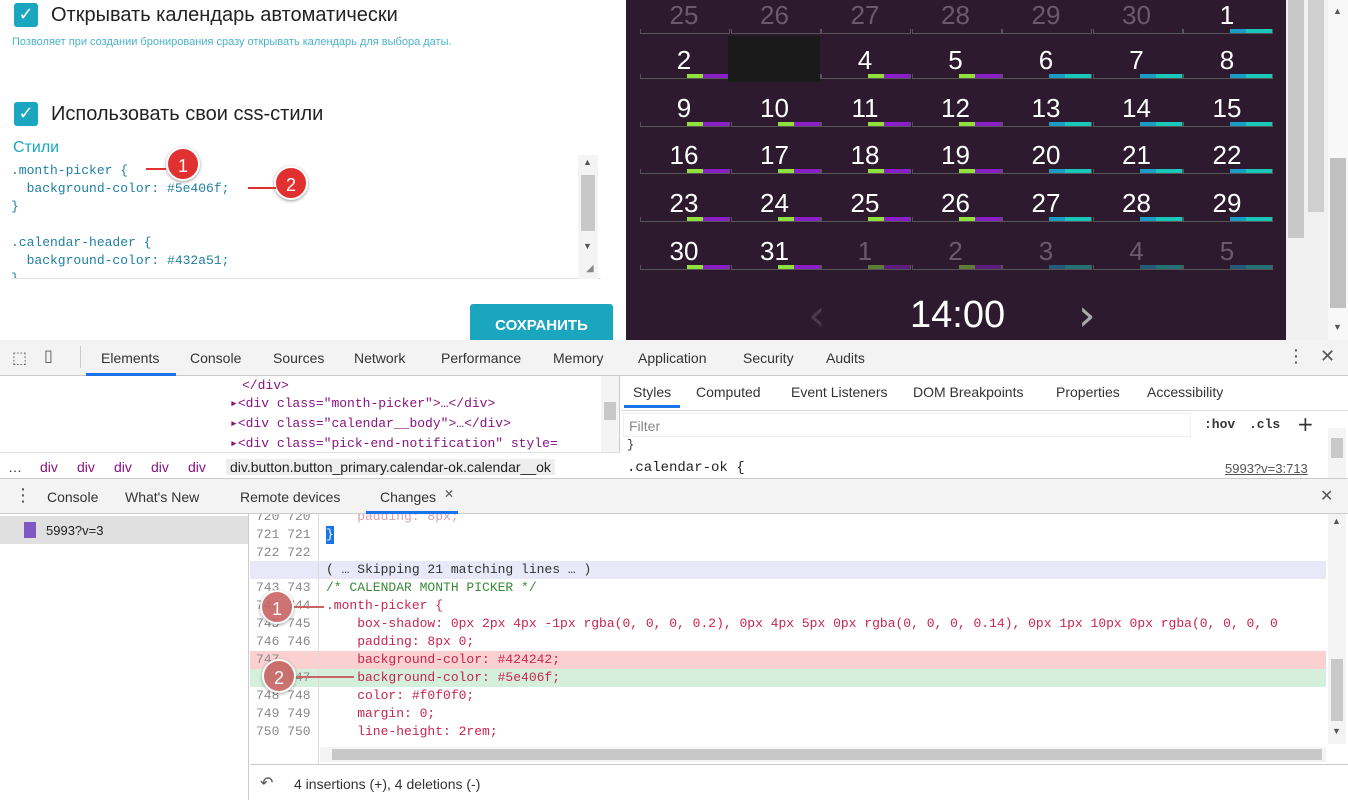 Image resolution: width=1348 pixels, height=800 pixels. I want to click on calendar-day: 4, so click(1137, 251).